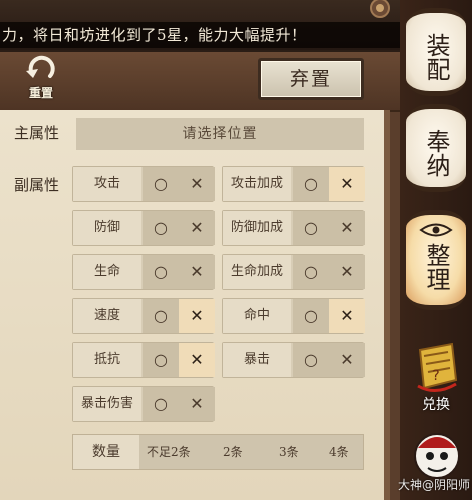 Image resolution: width=472 pixels, height=500 pixels. What do you see at coordinates (257, 272) in the screenshot?
I see `sub-attr-name: 生命加成` at bounding box center [257, 272].